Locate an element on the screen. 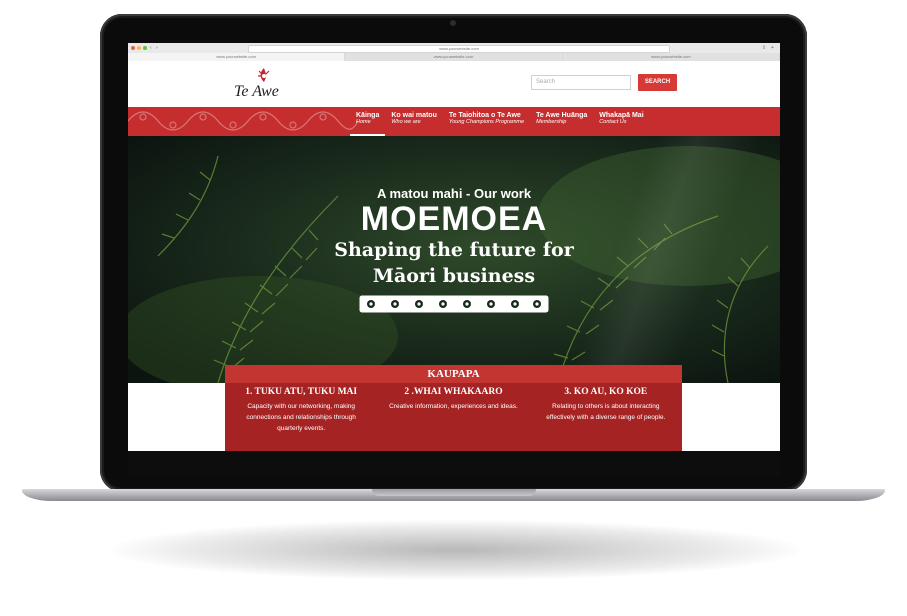 This screenshot has height=616, width=907. te-awe-logo: Te Awe is located at coordinates (264, 85).